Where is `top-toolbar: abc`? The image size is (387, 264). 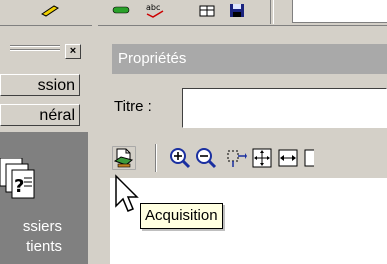 top-toolbar: abc is located at coordinates (193, 13).